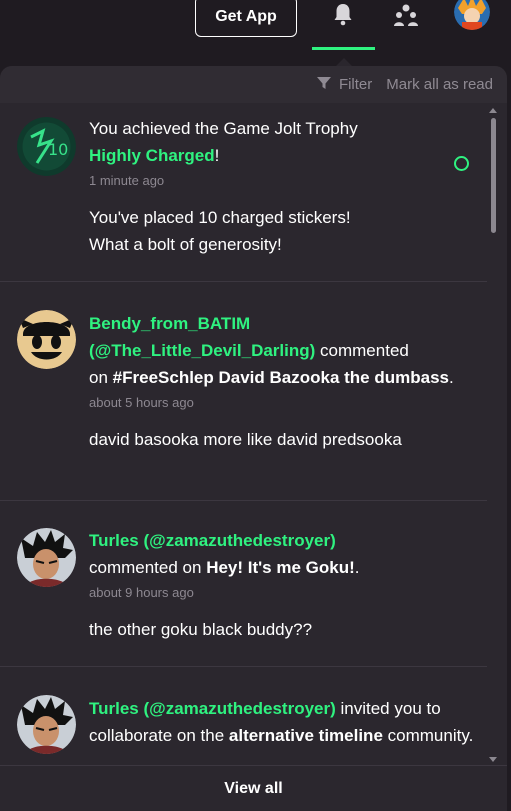 This screenshot has width=511, height=811. Describe the element at coordinates (220, 217) in the screenshot. I see `notification-body-line: You've placed 10 charged stickers!` at that location.